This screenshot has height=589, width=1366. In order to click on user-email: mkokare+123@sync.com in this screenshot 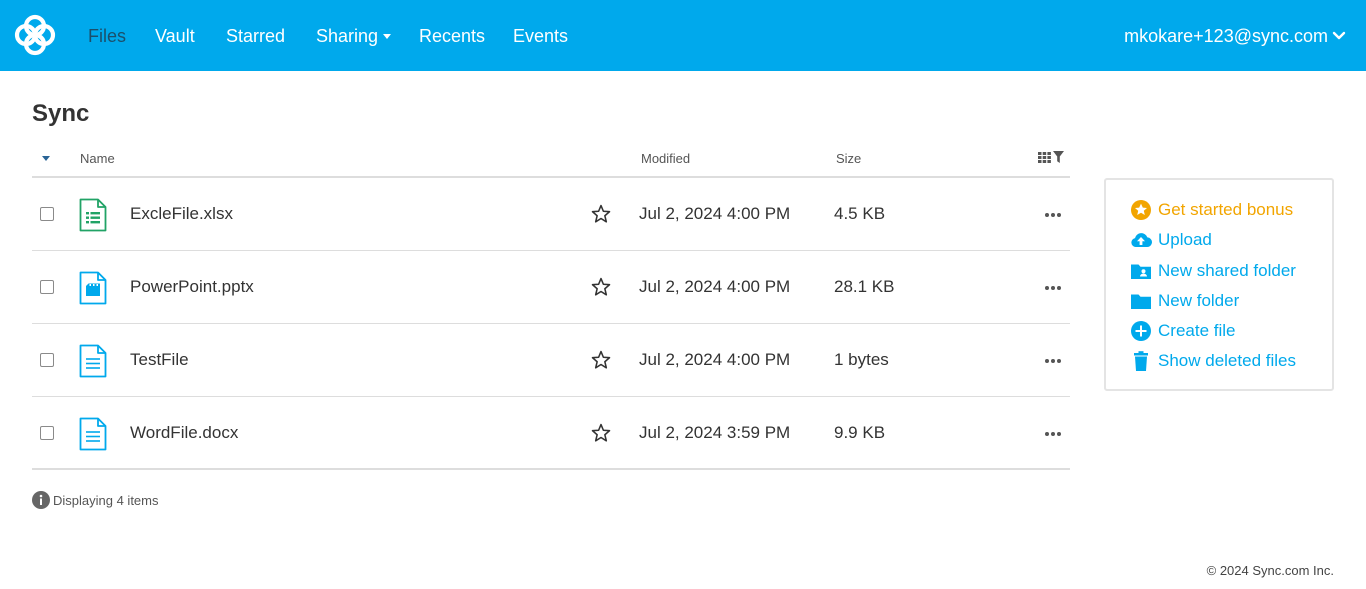, I will do `click(1226, 36)`.